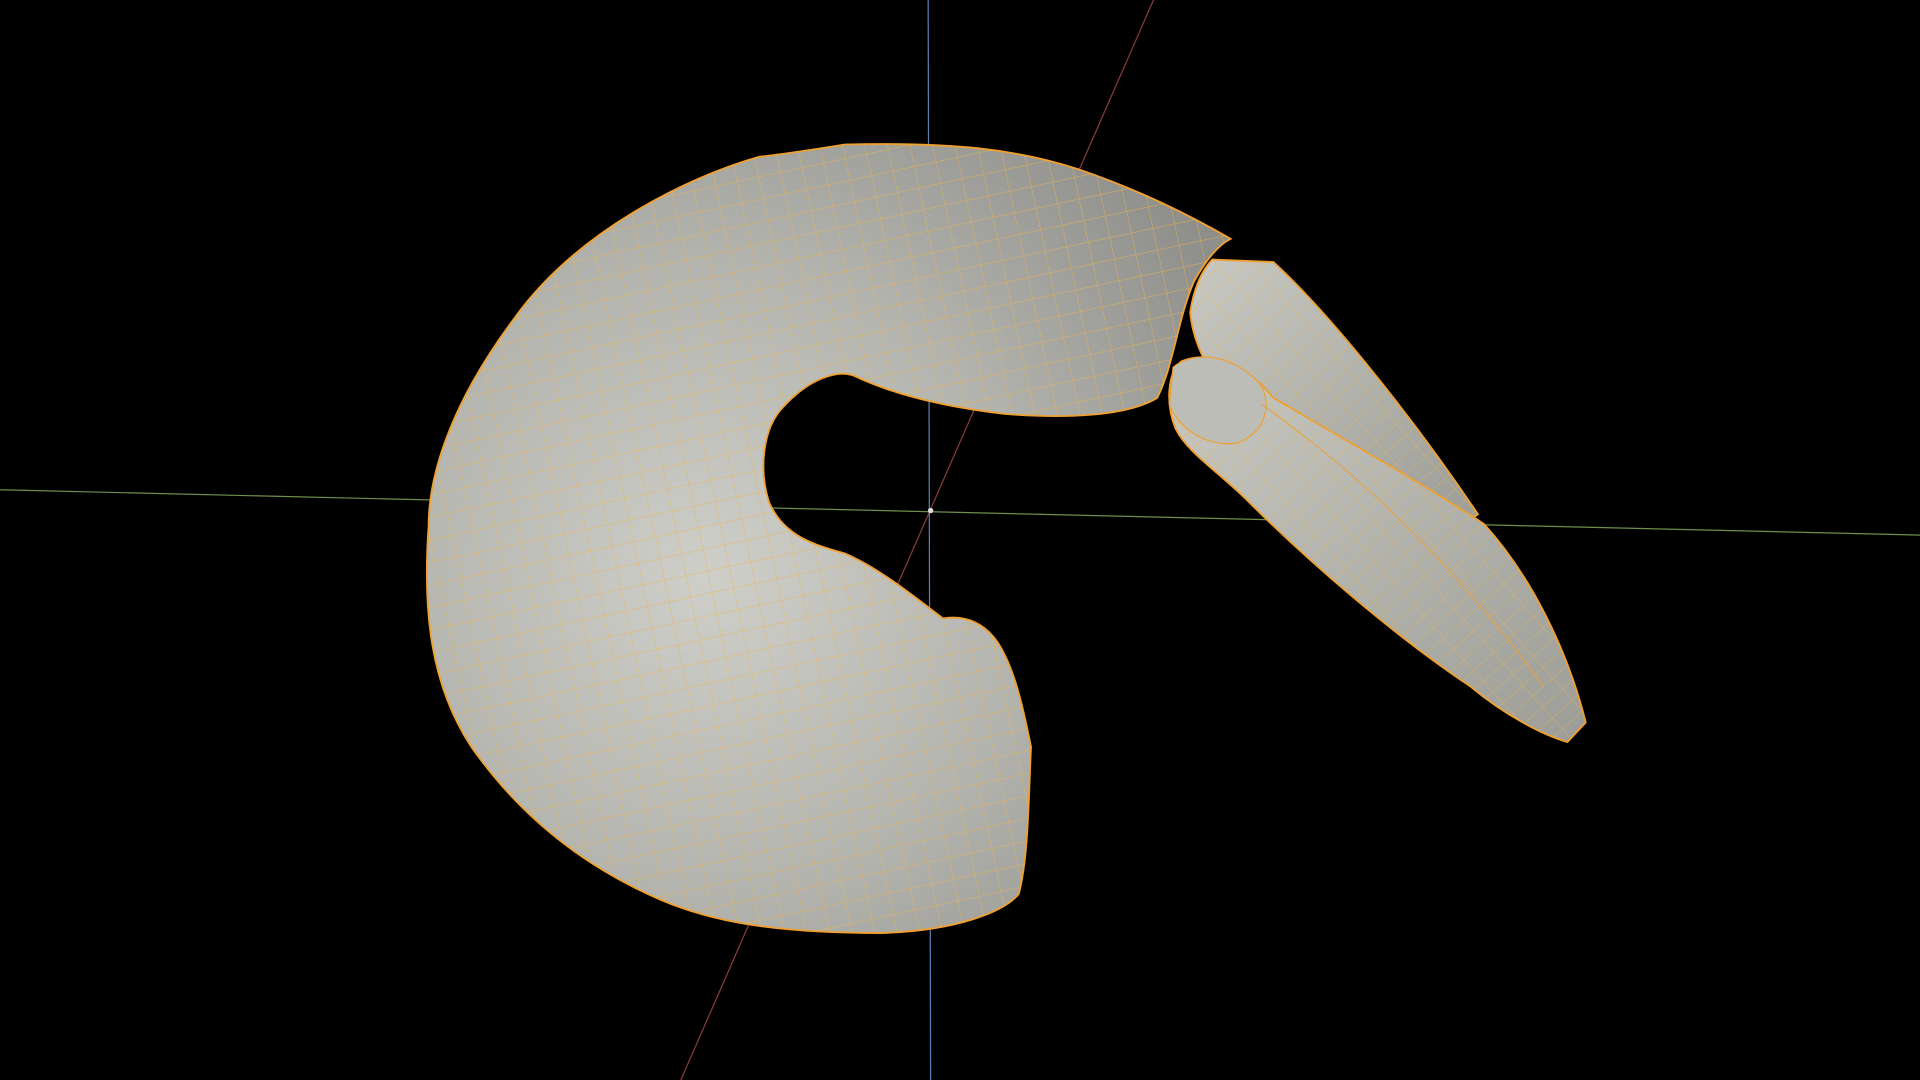 This screenshot has height=1080, width=1920. Describe the element at coordinates (930, 510) in the screenshot. I see `world-origin-marker` at that location.